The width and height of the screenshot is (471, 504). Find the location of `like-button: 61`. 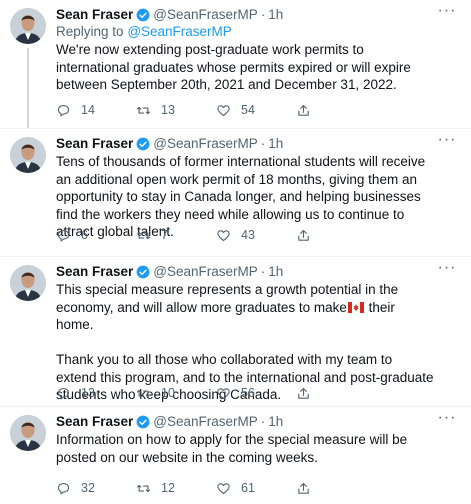

like-button: 61 is located at coordinates (256, 488).